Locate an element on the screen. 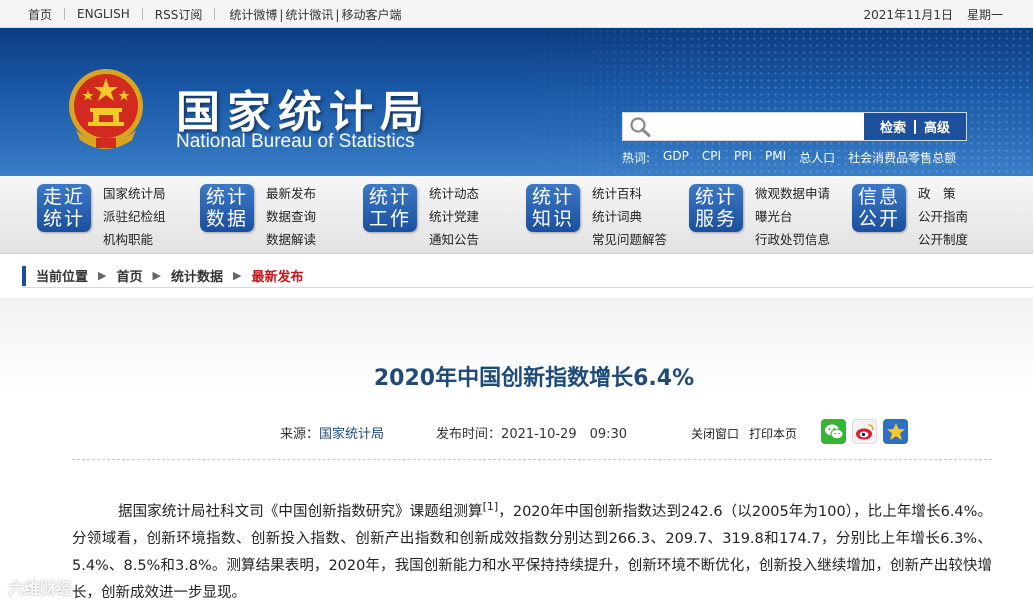 This screenshot has width=1033, height=607. nav-tile-about: 走近 统计 is located at coordinates (64, 208).